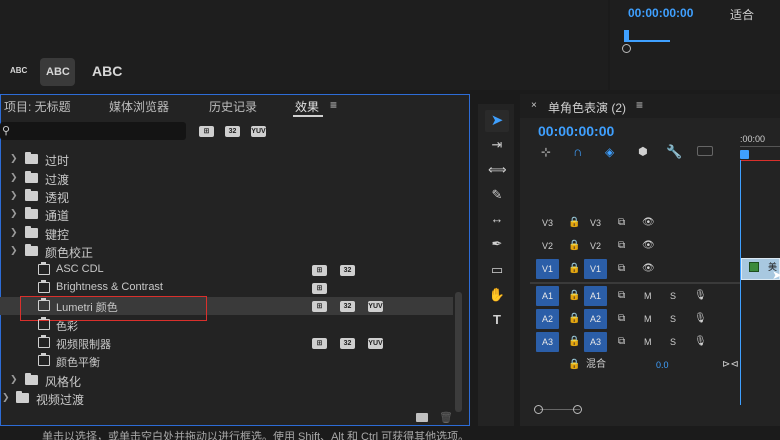  Describe the element at coordinates (226, 159) in the screenshot. I see `tree-folder-obsolete: ❯ 过时` at that location.